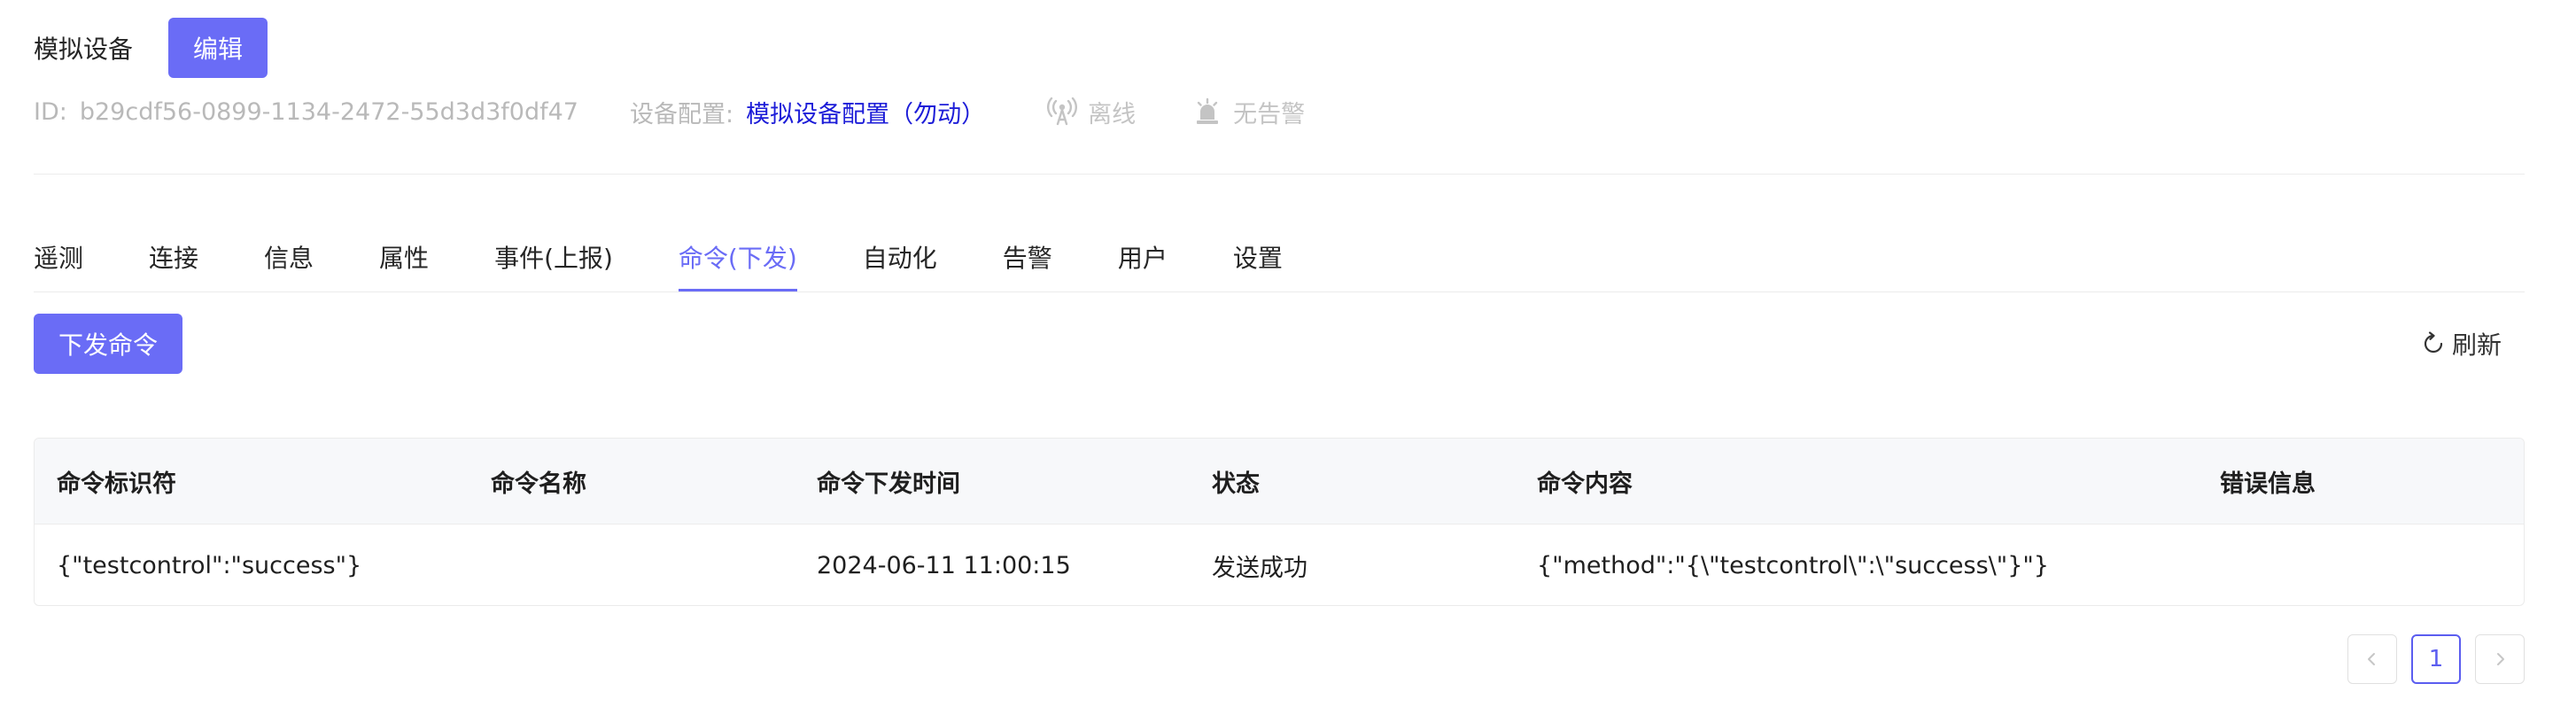  What do you see at coordinates (1585, 484) in the screenshot?
I see `column-header: 命令内容` at bounding box center [1585, 484].